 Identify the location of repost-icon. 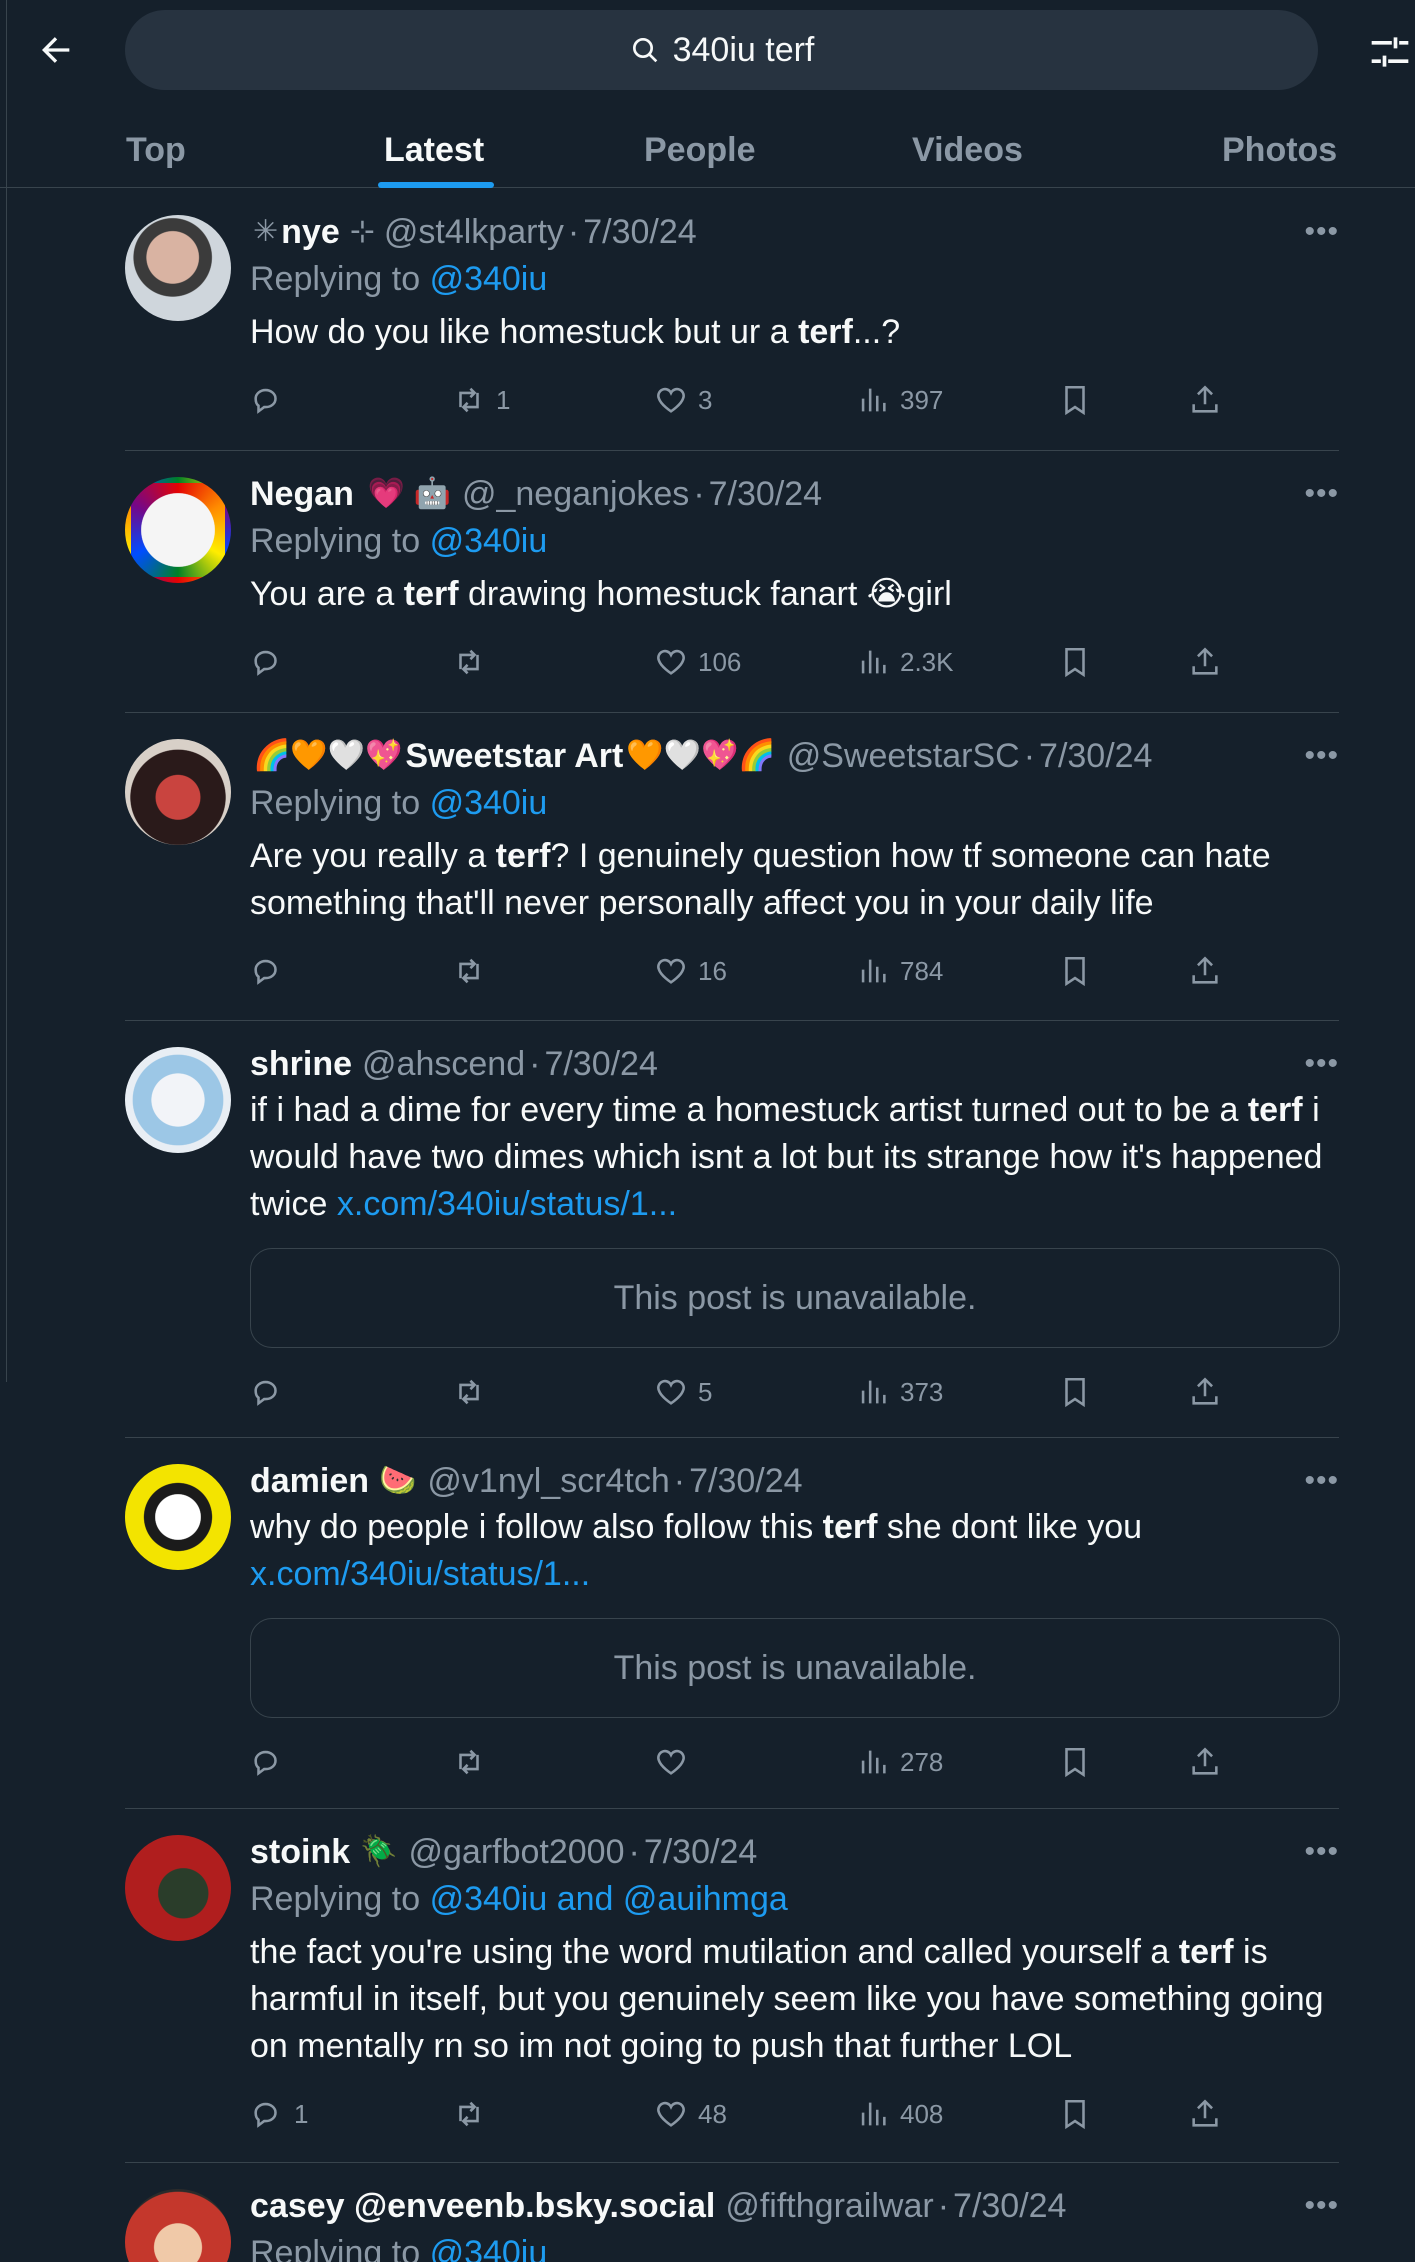
(469, 662).